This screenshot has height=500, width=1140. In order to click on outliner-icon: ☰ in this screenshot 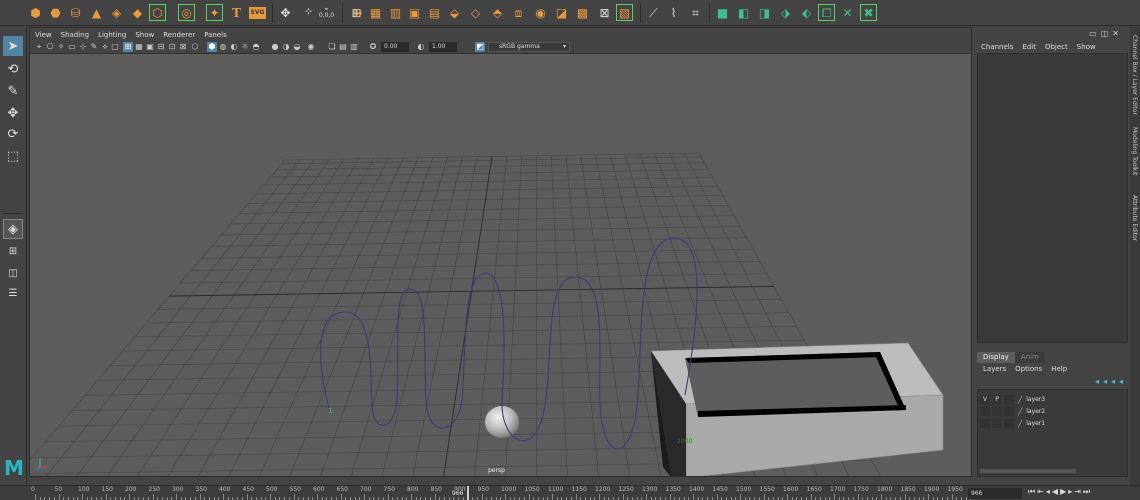, I will do `click(13, 293)`.